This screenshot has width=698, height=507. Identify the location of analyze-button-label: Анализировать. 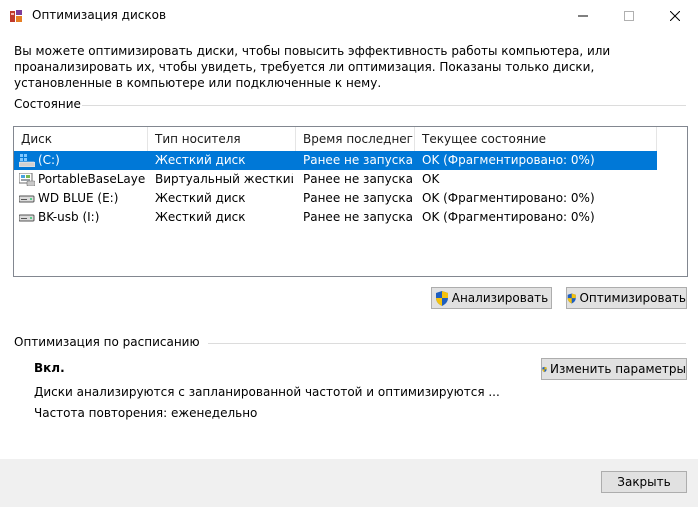
(500, 298).